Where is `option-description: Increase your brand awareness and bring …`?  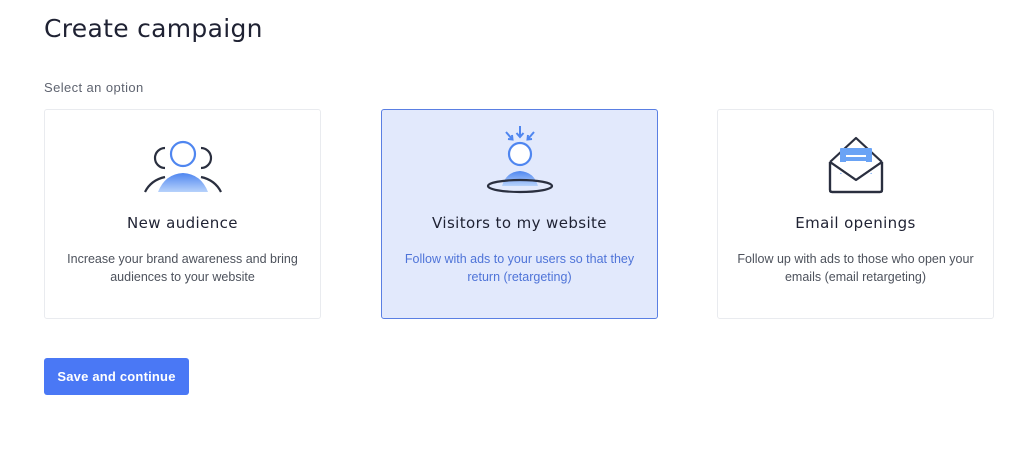
option-description: Increase your brand awareness and bring … is located at coordinates (182, 268).